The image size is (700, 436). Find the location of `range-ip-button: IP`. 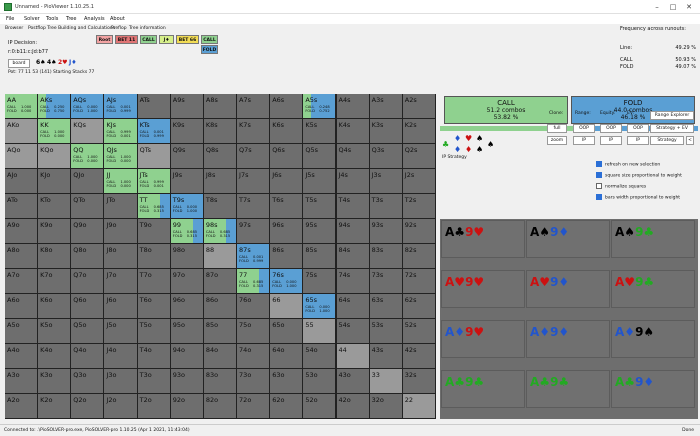

range-ip-button: IP is located at coordinates (584, 140).